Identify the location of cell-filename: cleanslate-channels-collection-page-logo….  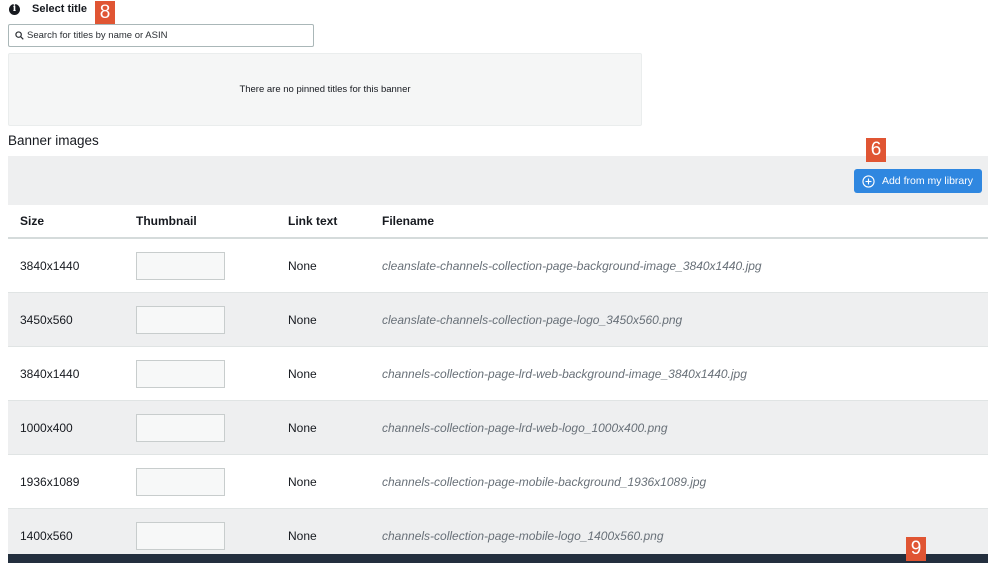
(679, 319).